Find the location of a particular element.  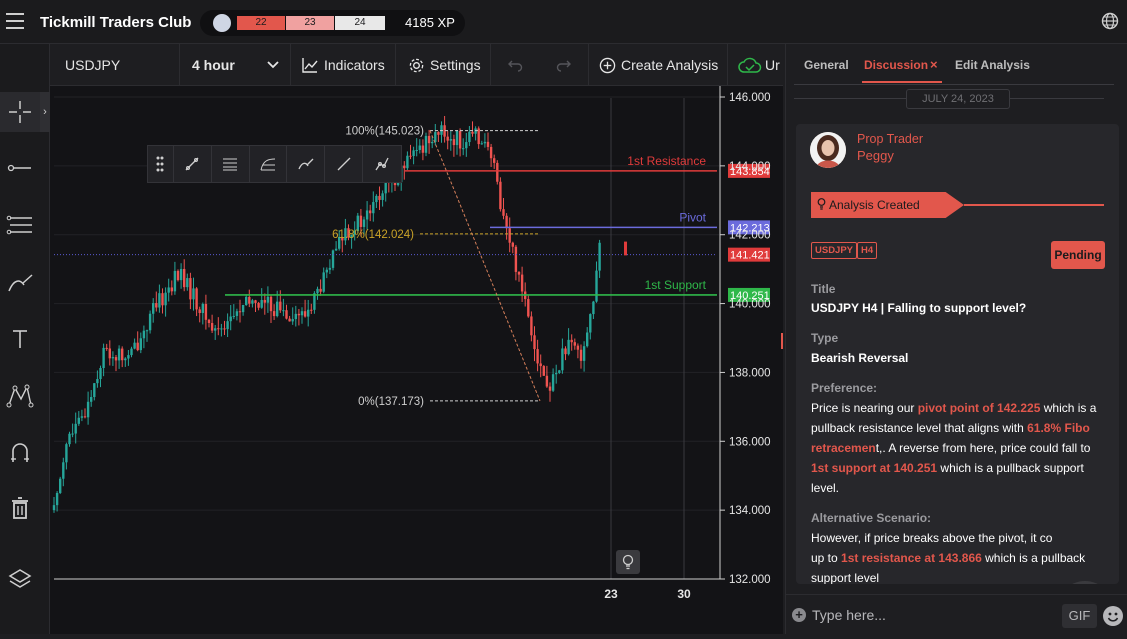

text-tool is located at coordinates (20, 339).